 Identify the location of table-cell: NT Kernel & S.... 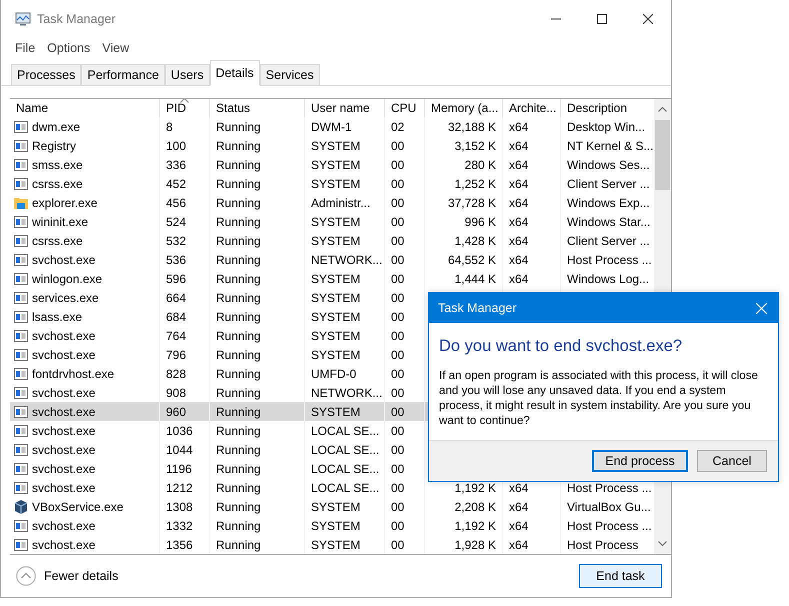
(610, 145).